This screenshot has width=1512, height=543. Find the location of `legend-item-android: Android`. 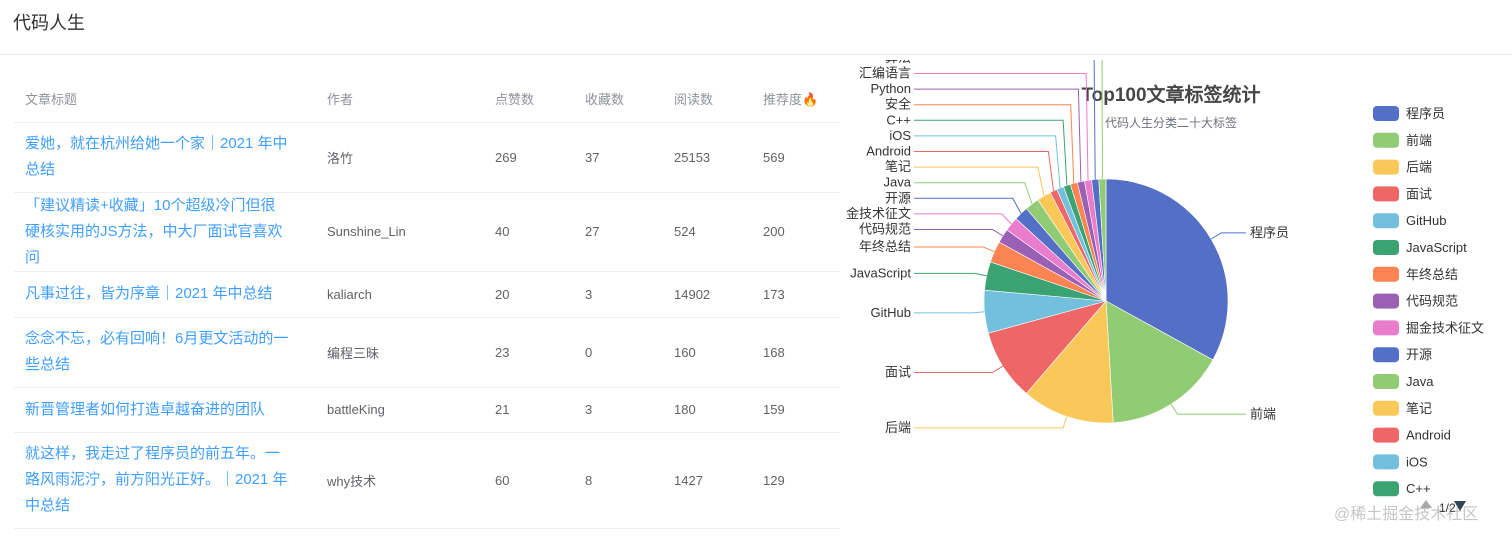

legend-item-android: Android is located at coordinates (1412, 435).